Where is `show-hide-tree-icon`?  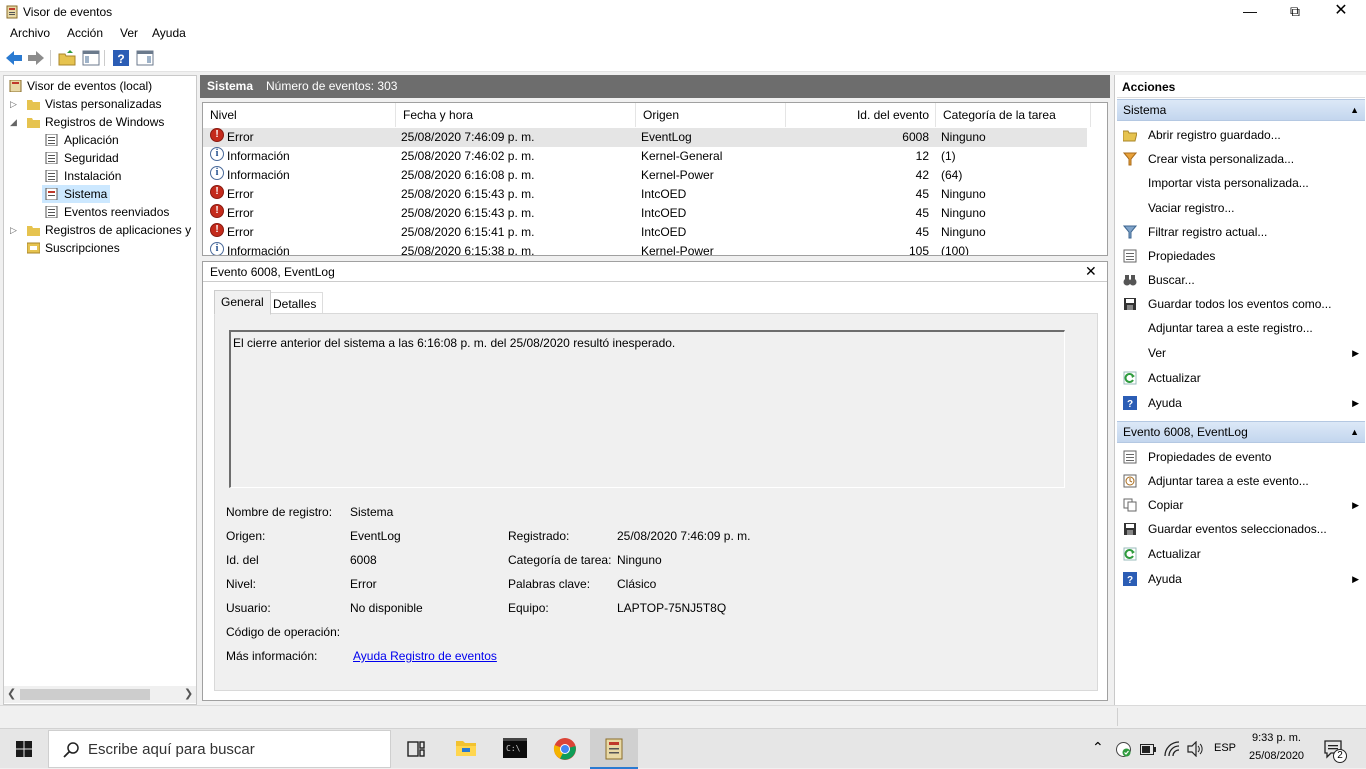
show-hide-tree-icon is located at coordinates (91, 58).